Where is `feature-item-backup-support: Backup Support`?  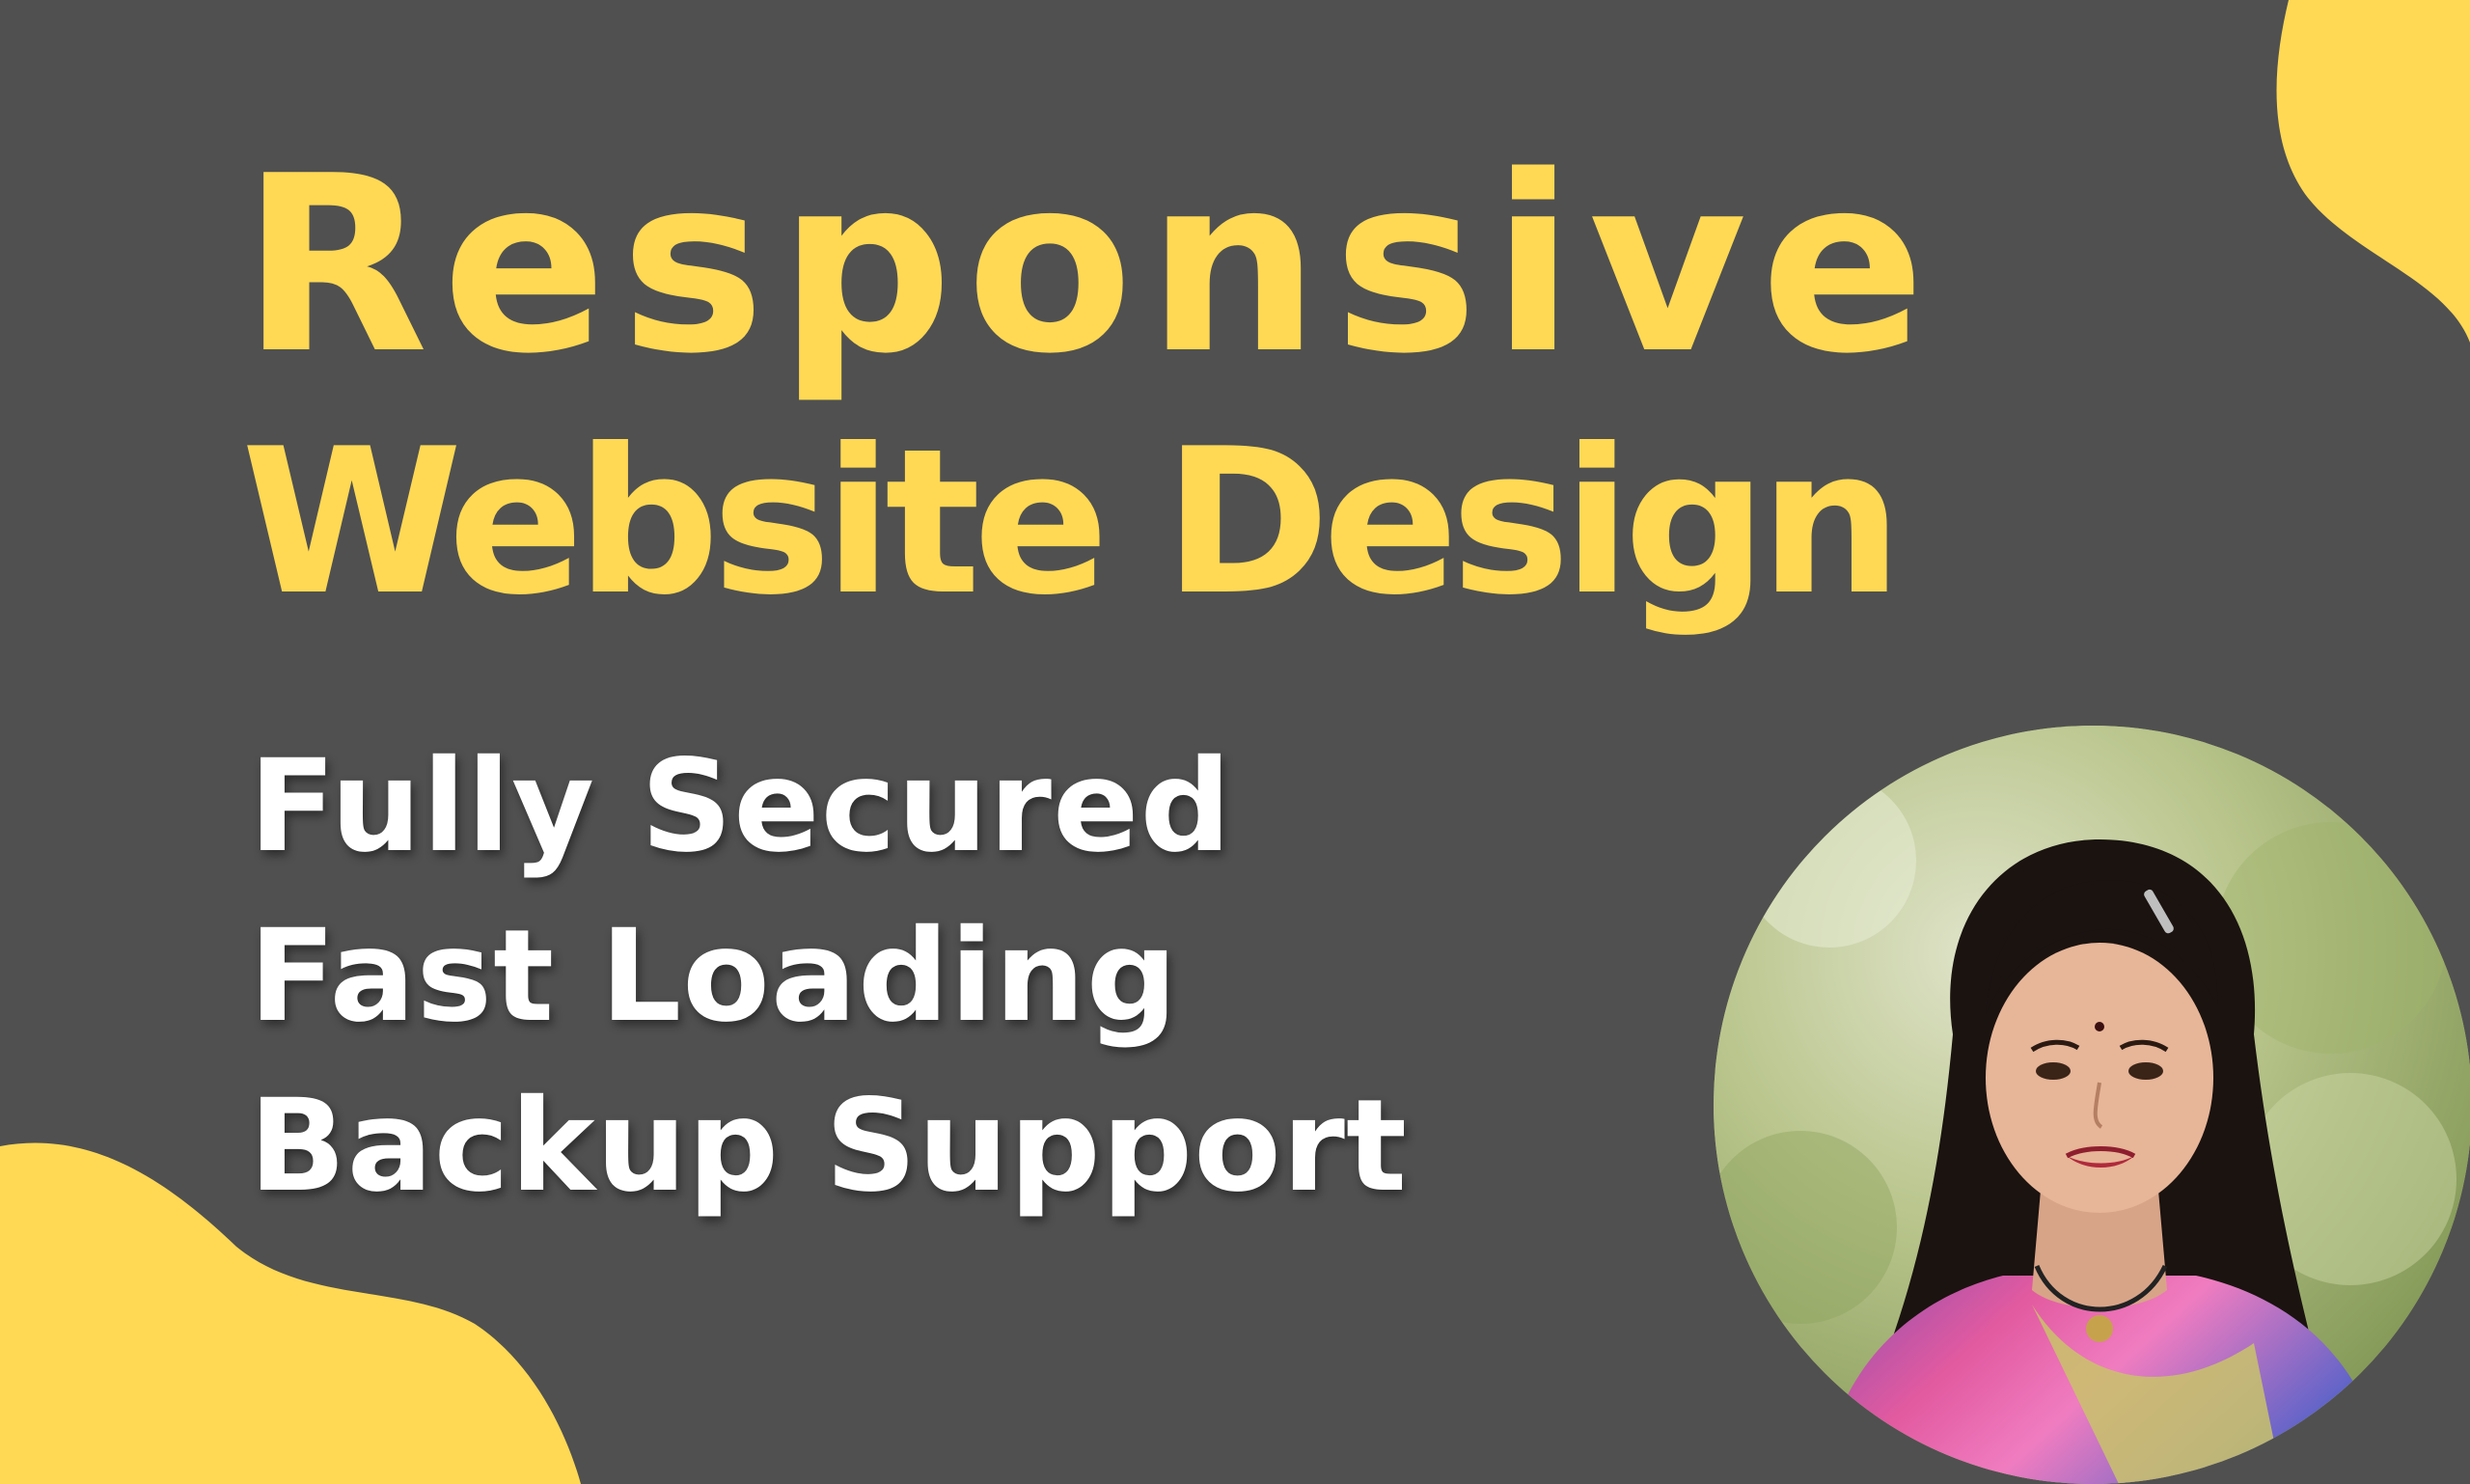
feature-item-backup-support: Backup Support is located at coordinates (829, 1146).